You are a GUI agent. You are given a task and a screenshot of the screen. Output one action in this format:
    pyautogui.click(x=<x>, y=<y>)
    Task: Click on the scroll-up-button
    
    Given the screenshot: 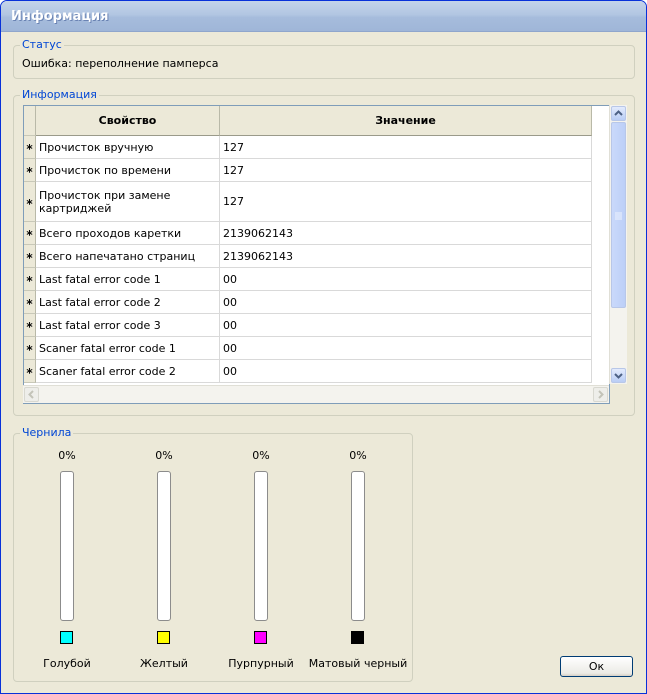 What is the action you would take?
    pyautogui.click(x=618, y=113)
    